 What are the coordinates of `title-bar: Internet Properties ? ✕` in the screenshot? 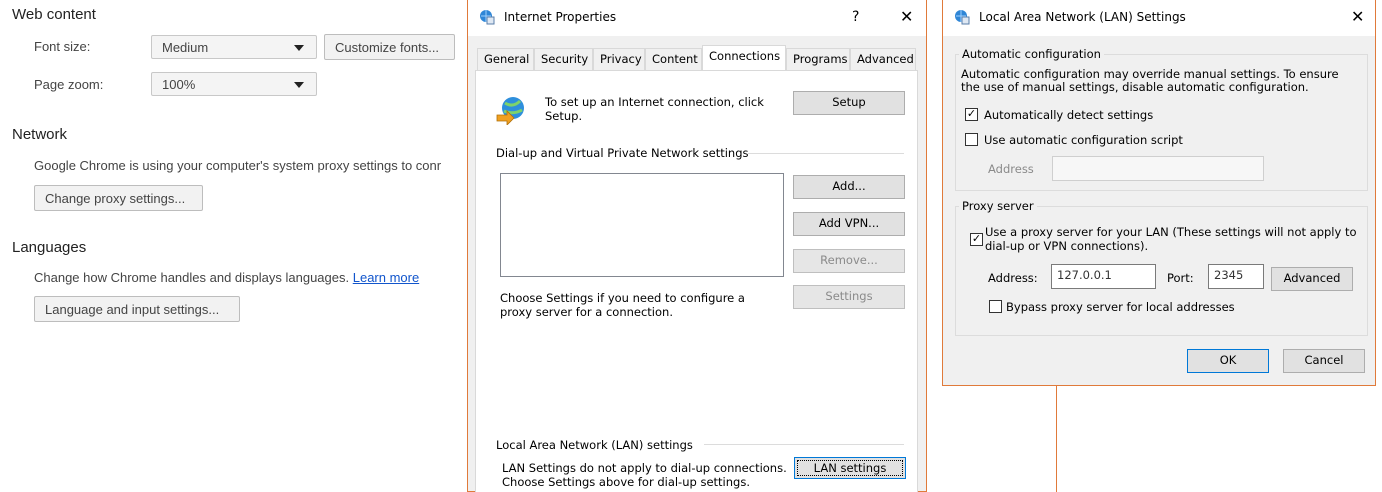 It's located at (697, 18).